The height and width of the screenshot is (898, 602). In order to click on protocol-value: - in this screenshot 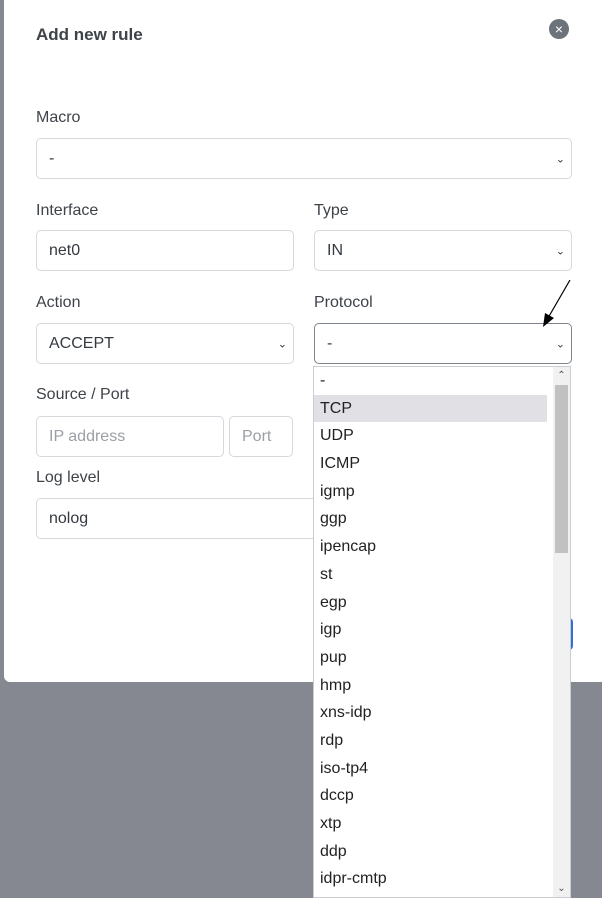, I will do `click(330, 343)`.